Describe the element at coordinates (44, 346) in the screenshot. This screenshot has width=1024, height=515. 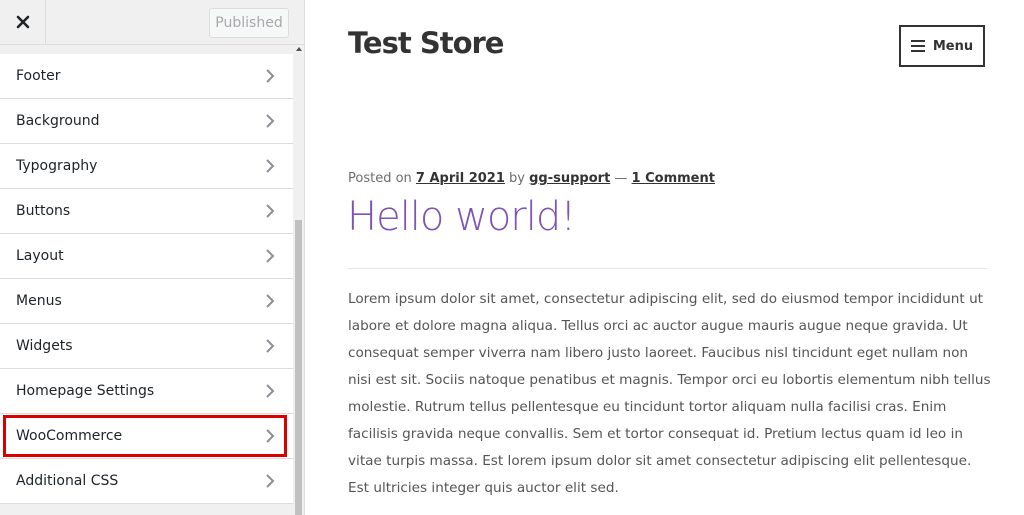
I see `section-label: Widgets` at that location.